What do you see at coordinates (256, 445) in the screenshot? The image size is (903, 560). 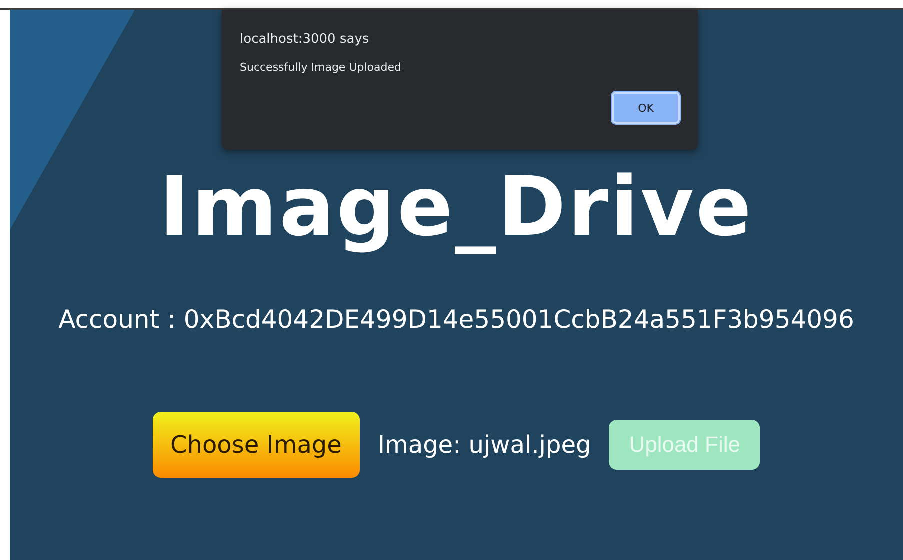 I see `choose-image-button: Choose Image` at bounding box center [256, 445].